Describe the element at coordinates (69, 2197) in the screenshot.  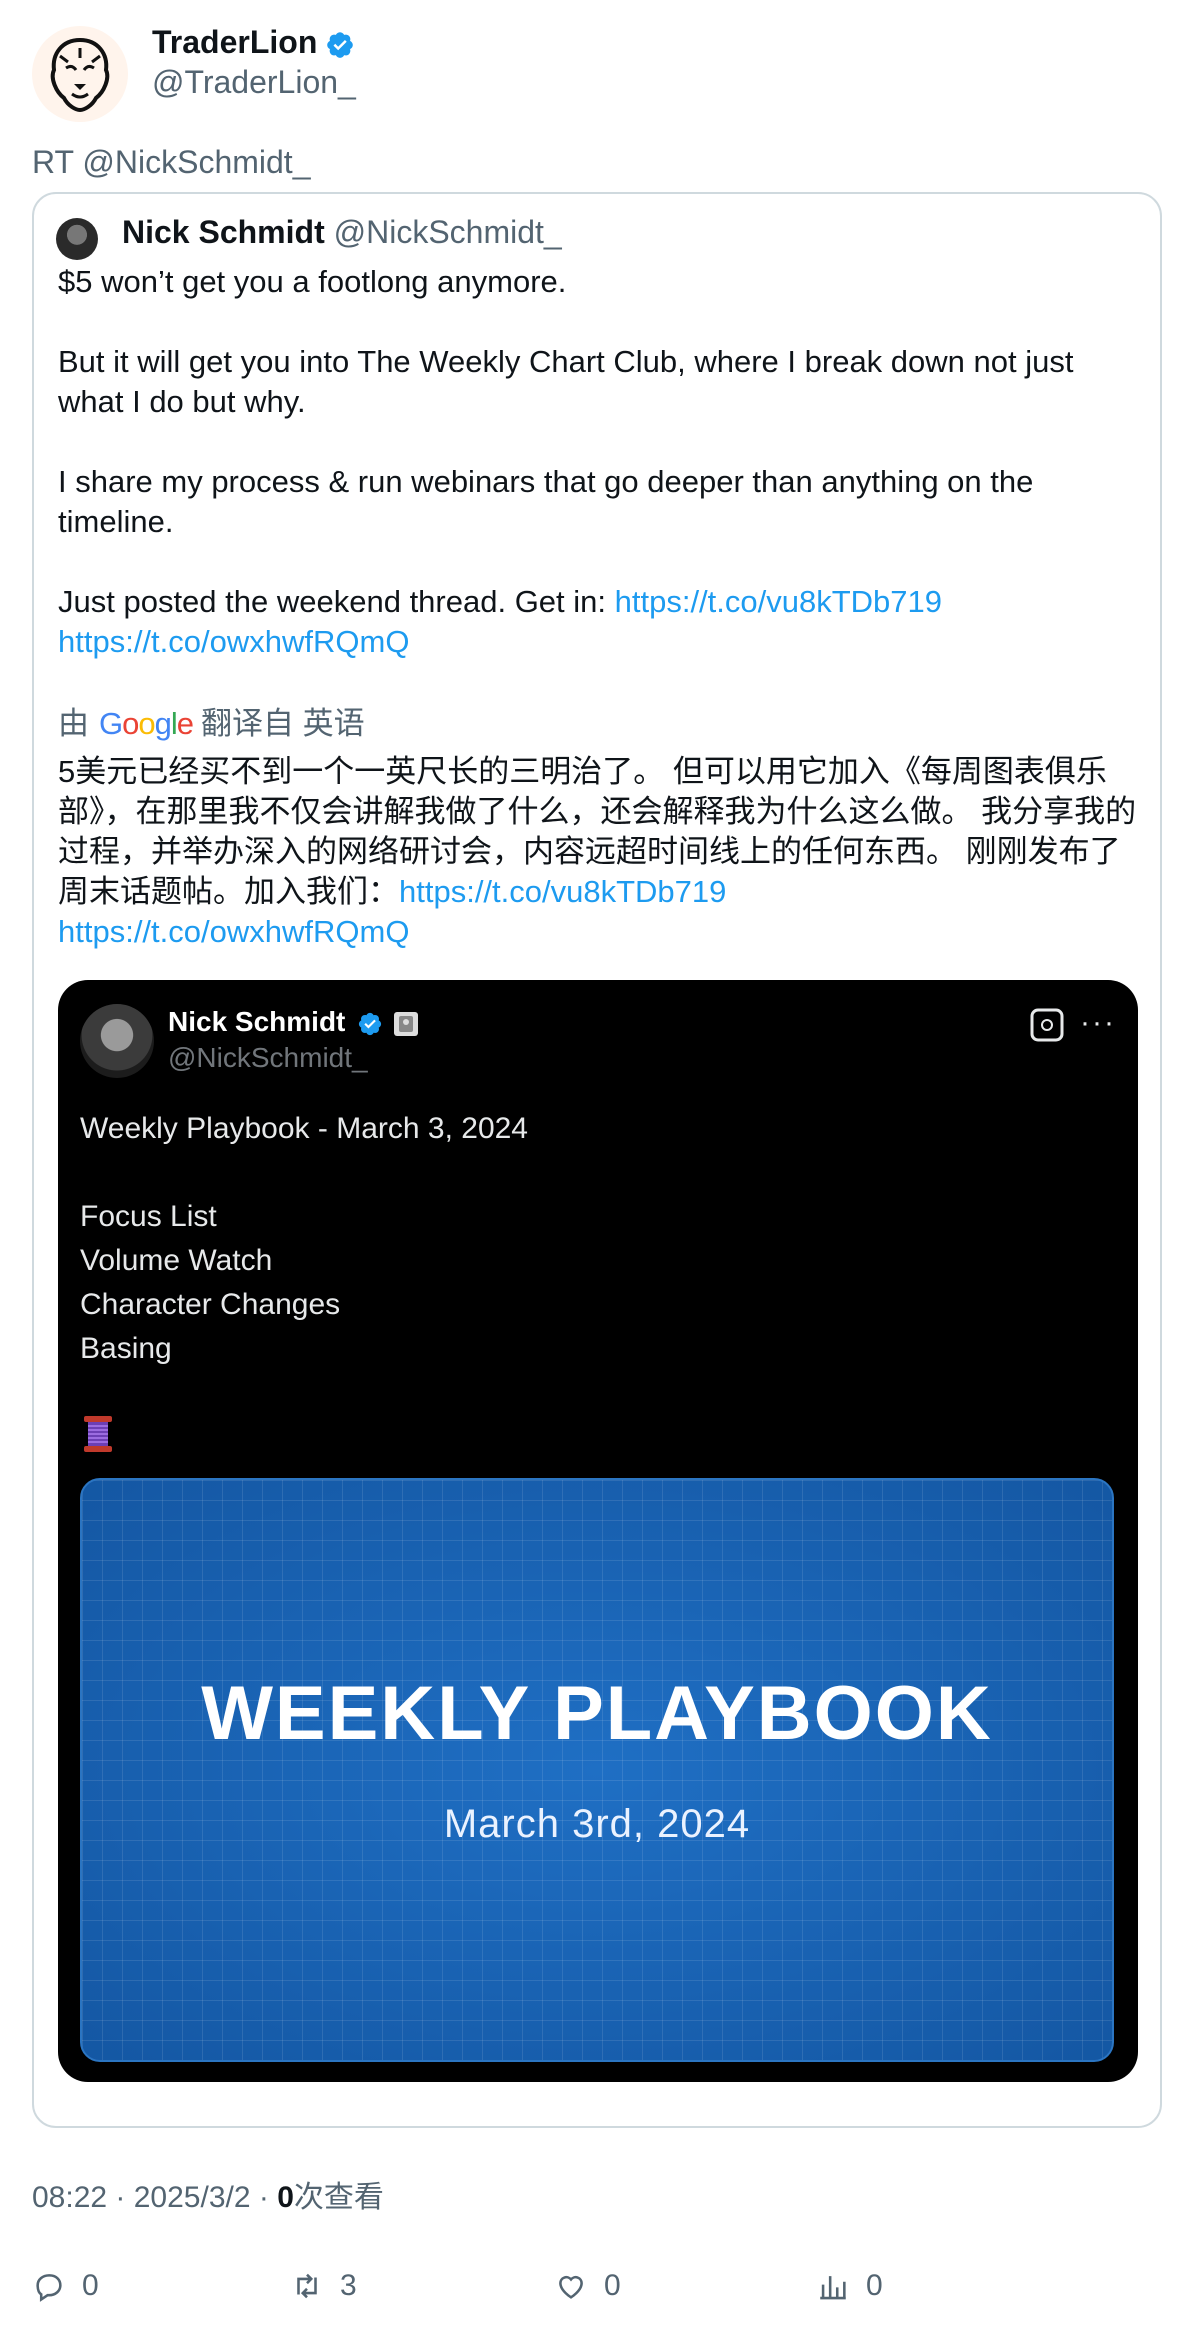
I see `tweet-time: 08:22` at that location.